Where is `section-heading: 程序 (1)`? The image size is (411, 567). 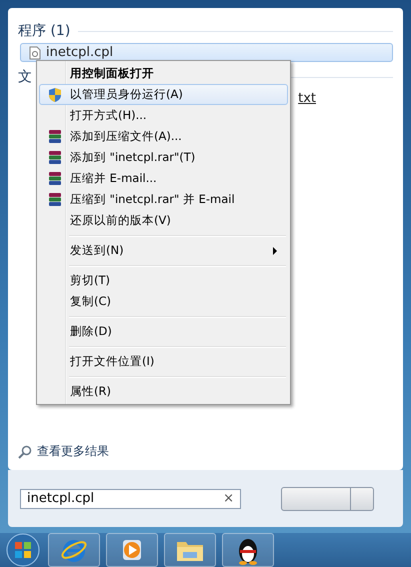
section-heading: 程序 (1) is located at coordinates (44, 31).